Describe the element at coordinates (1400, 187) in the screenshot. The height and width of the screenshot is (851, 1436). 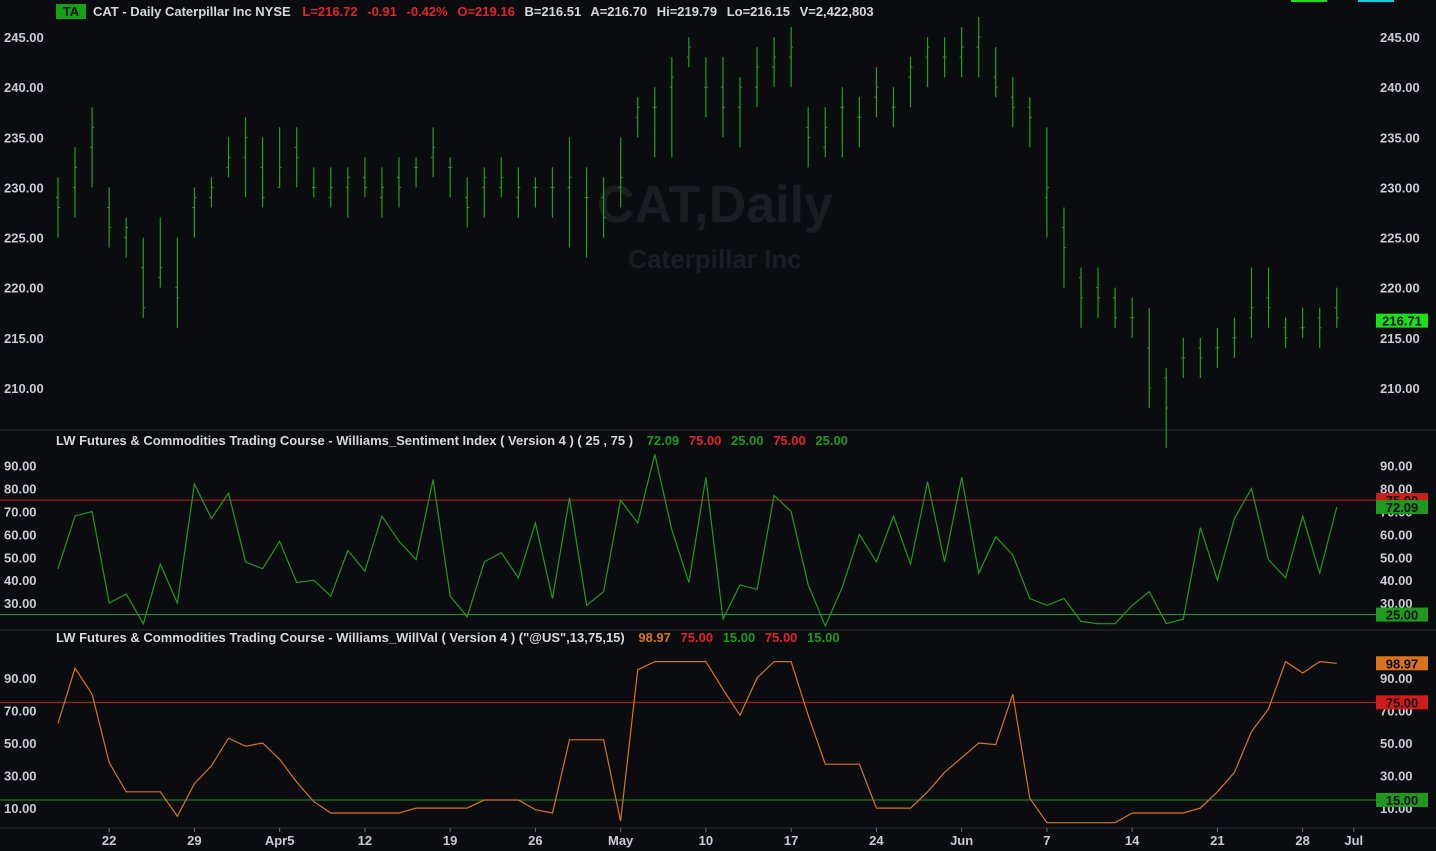
I see `price-y-tick-right: 230.00` at that location.